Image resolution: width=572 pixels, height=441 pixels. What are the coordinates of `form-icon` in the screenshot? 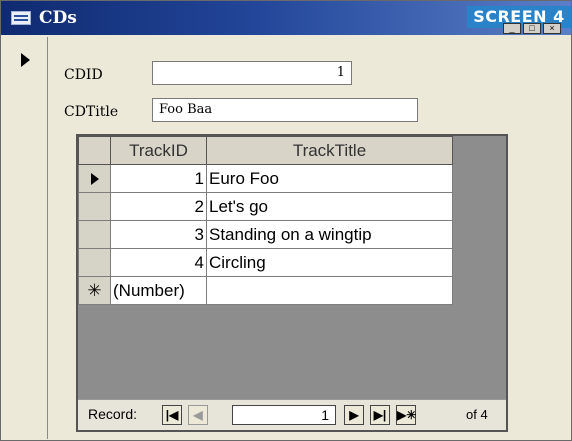 It's located at (21, 18).